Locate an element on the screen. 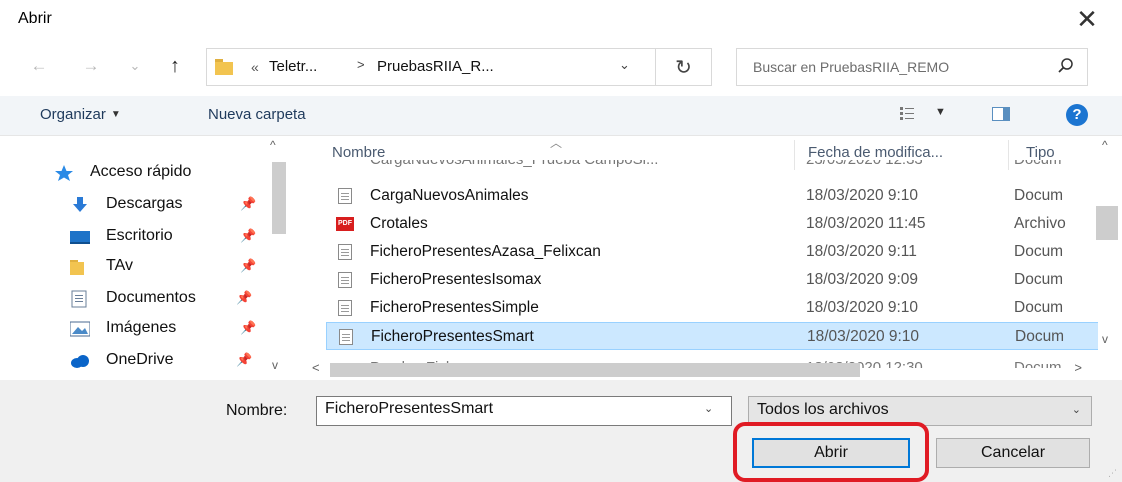  new-folder-button: Nueva carpeta is located at coordinates (257, 114).